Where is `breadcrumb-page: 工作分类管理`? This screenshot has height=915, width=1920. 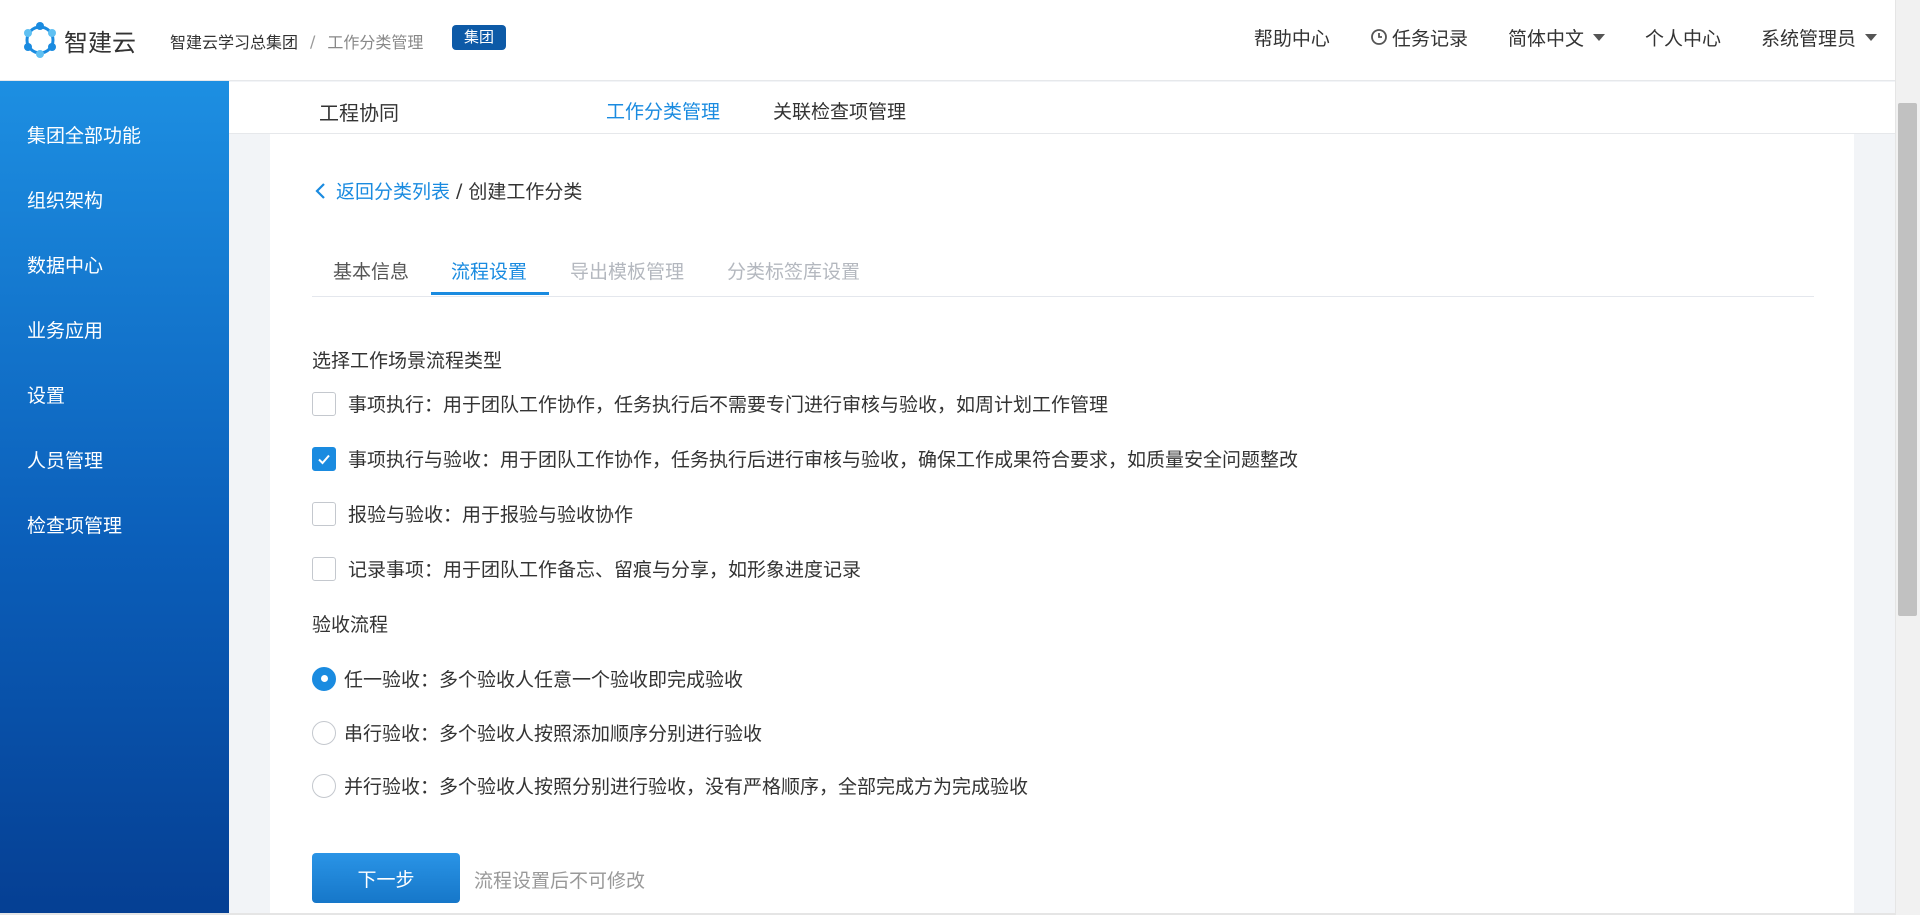 breadcrumb-page: 工作分类管理 is located at coordinates (375, 42).